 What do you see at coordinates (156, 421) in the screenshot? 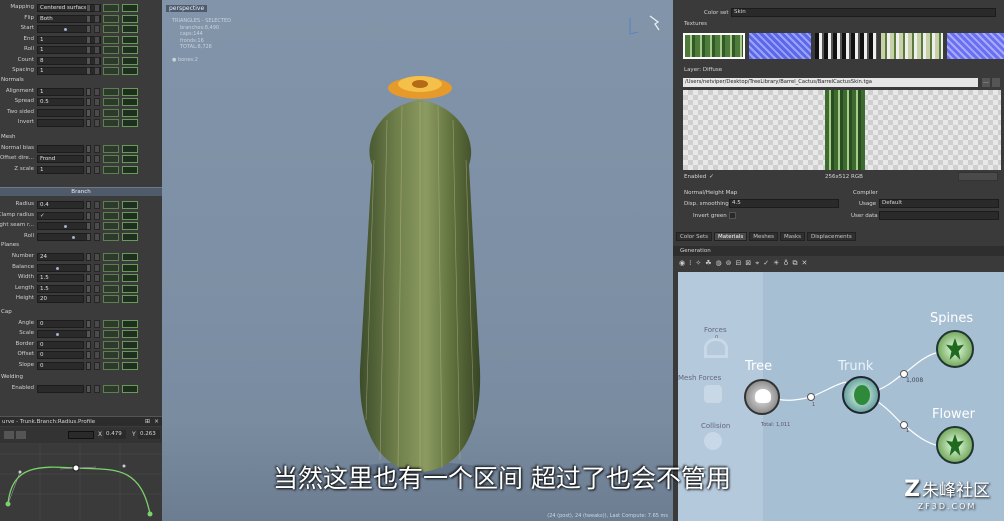
I see `close-icon: ×` at bounding box center [156, 421].